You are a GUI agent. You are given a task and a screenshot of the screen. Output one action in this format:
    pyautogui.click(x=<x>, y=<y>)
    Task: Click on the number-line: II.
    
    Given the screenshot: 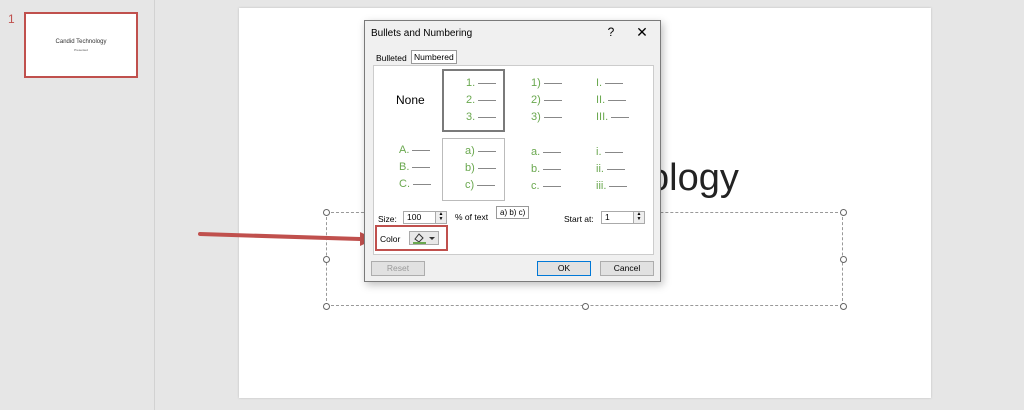 What is the action you would take?
    pyautogui.click(x=611, y=100)
    